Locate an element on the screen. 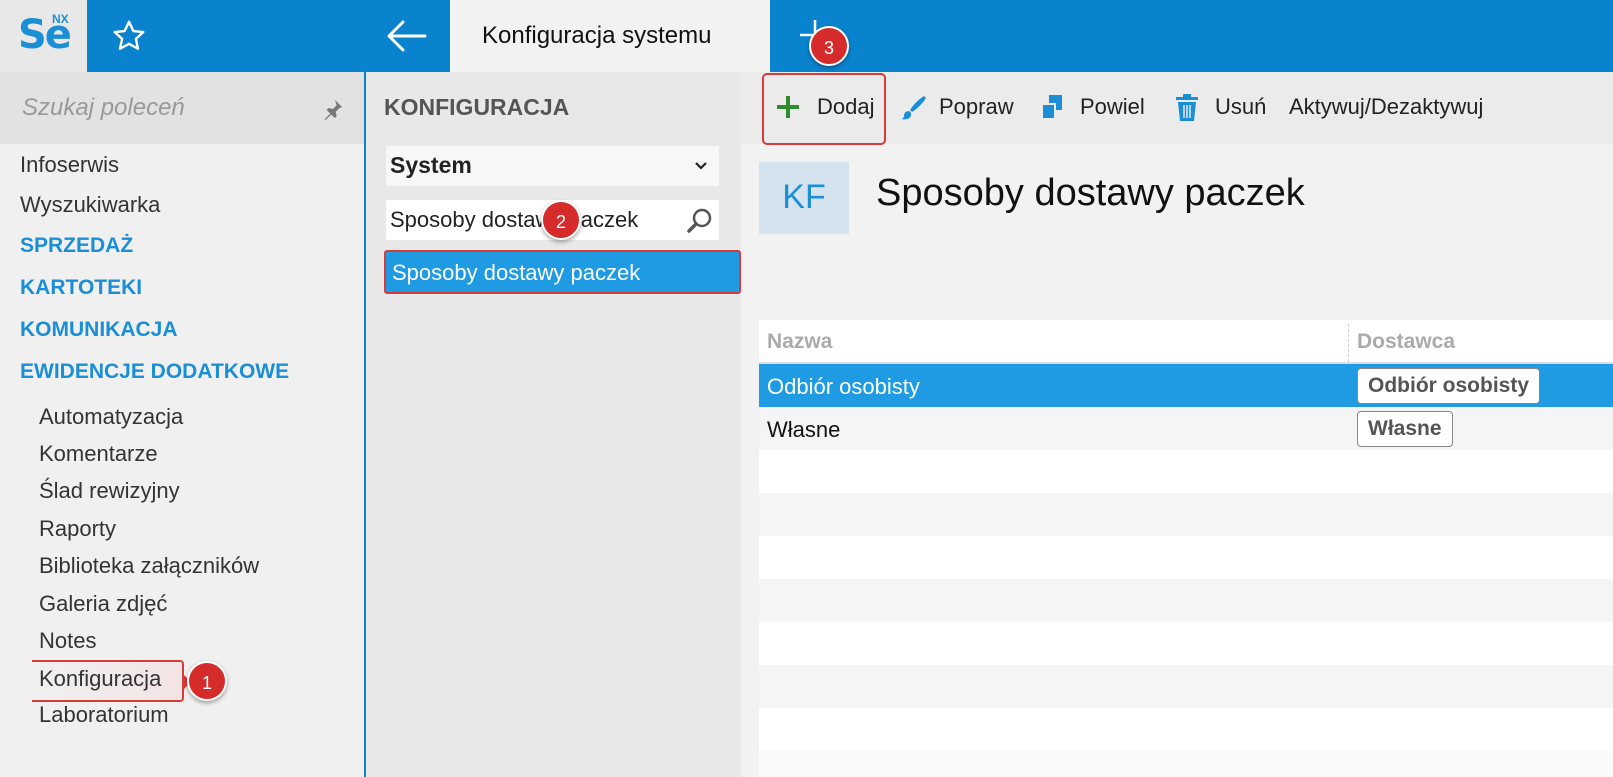 The image size is (1613, 777). favorites-star-icon is located at coordinates (129, 36).